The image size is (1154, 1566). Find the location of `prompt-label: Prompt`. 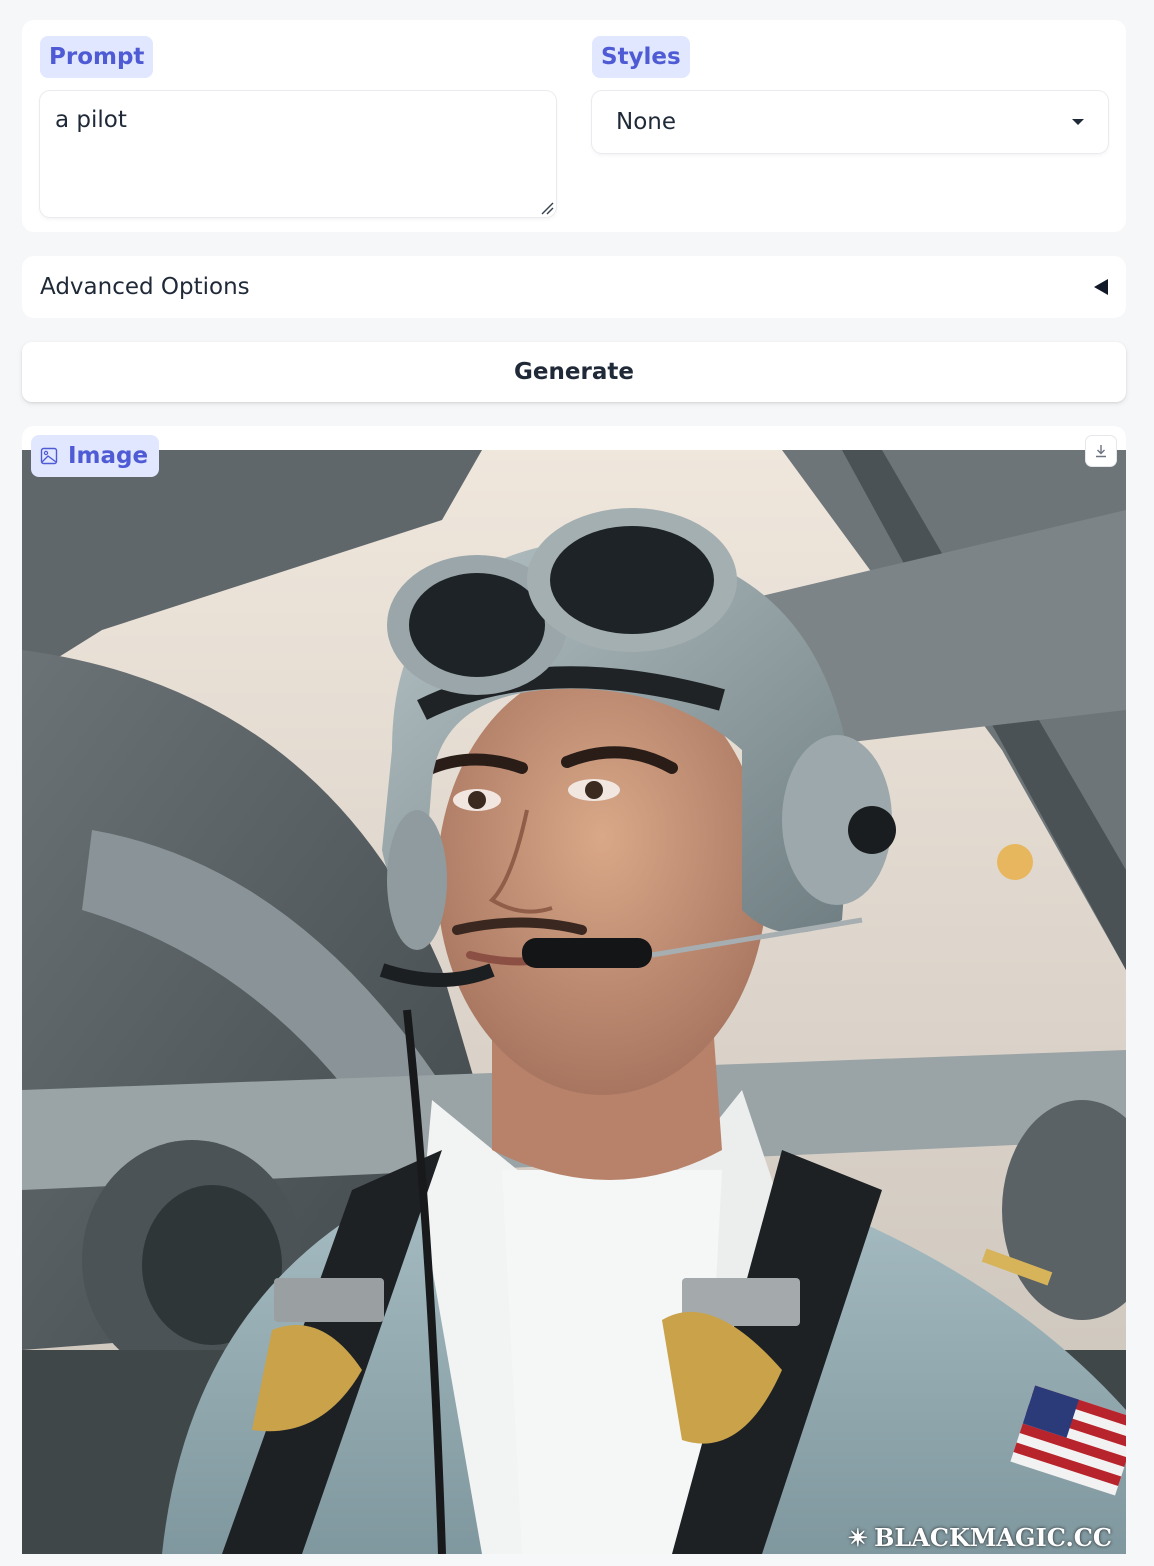

prompt-label: Prompt is located at coordinates (97, 57).